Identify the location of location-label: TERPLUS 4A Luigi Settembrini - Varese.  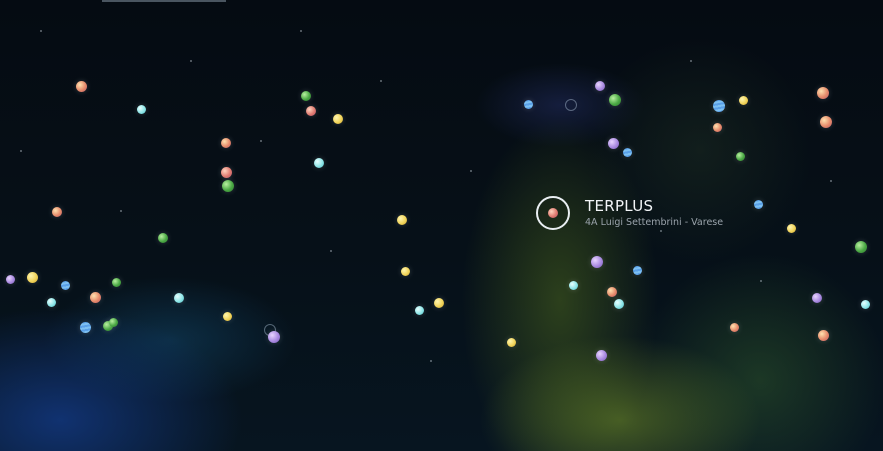
(654, 213).